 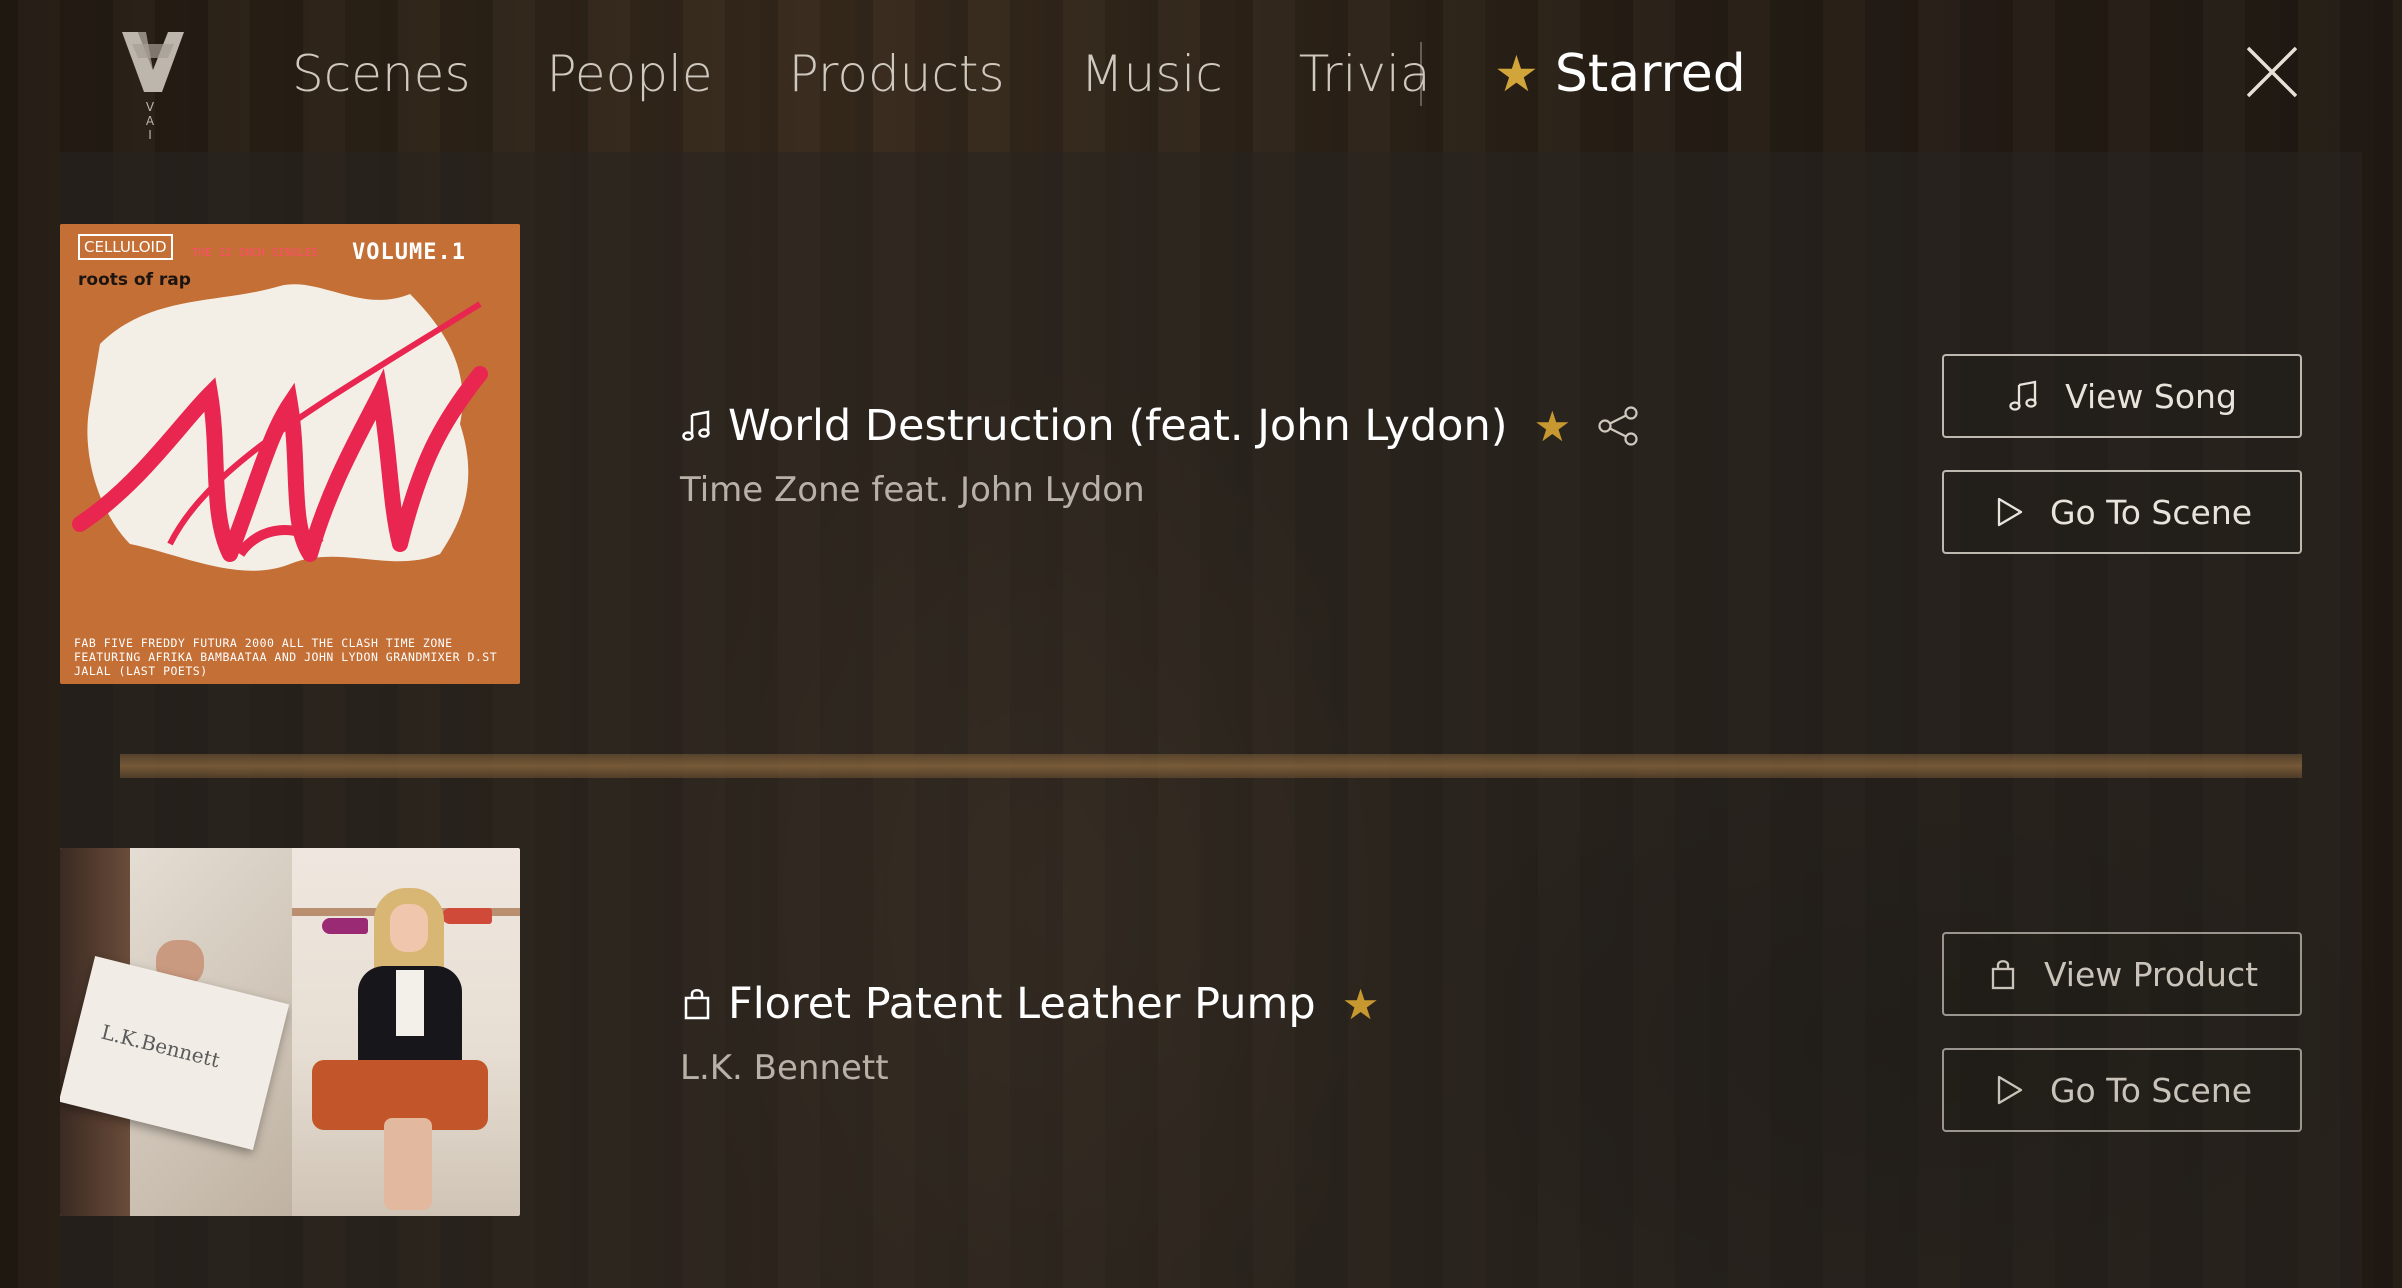 I want to click on nav-divider, so click(x=1421, y=74).